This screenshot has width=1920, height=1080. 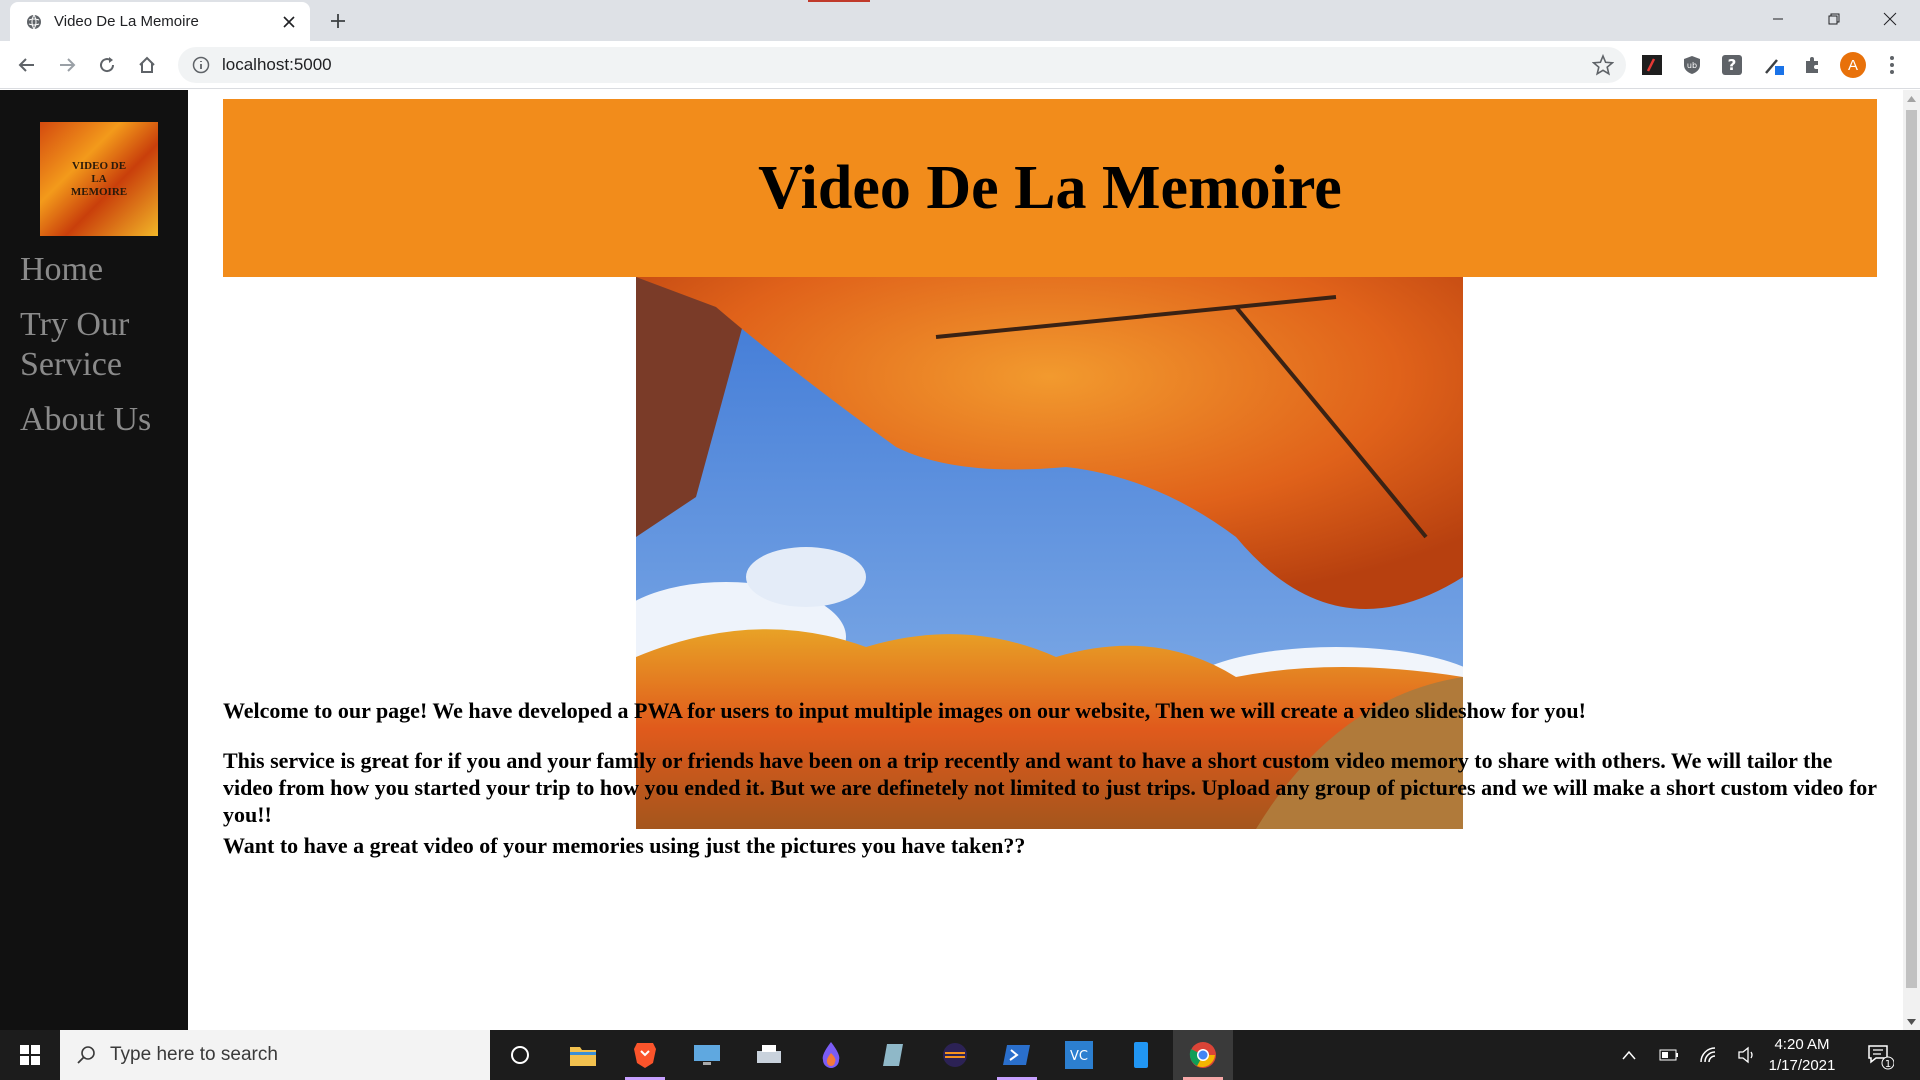 What do you see at coordinates (107, 65) in the screenshot?
I see `reload-icon` at bounding box center [107, 65].